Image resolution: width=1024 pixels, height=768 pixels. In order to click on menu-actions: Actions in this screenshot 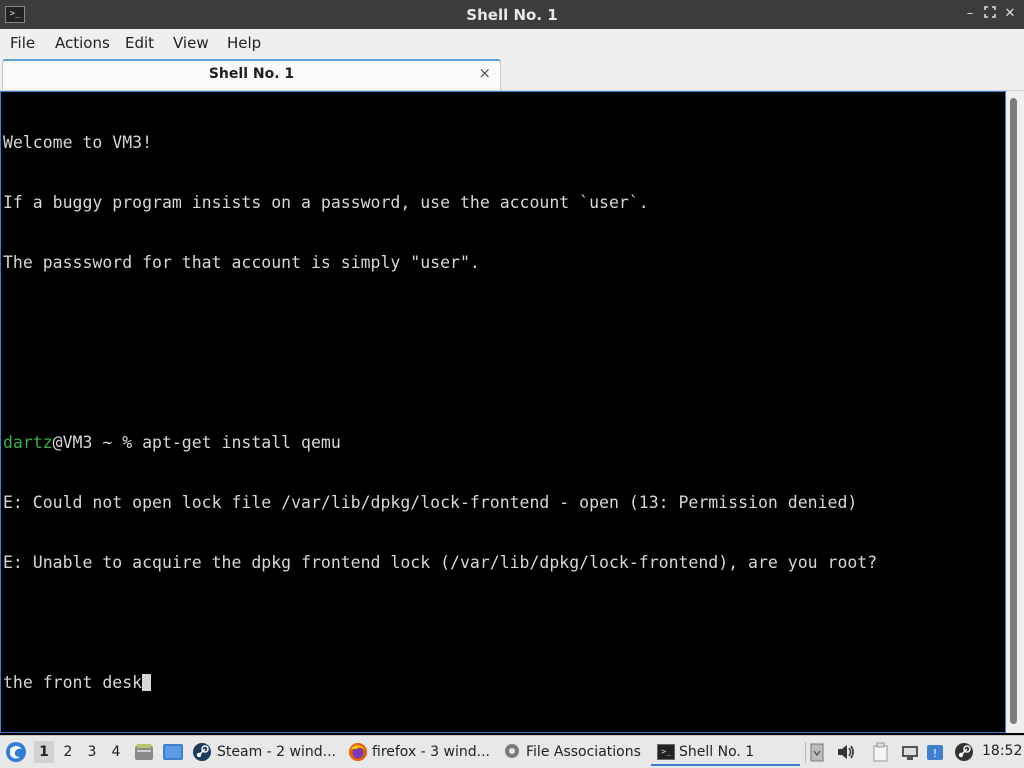, I will do `click(82, 43)`.